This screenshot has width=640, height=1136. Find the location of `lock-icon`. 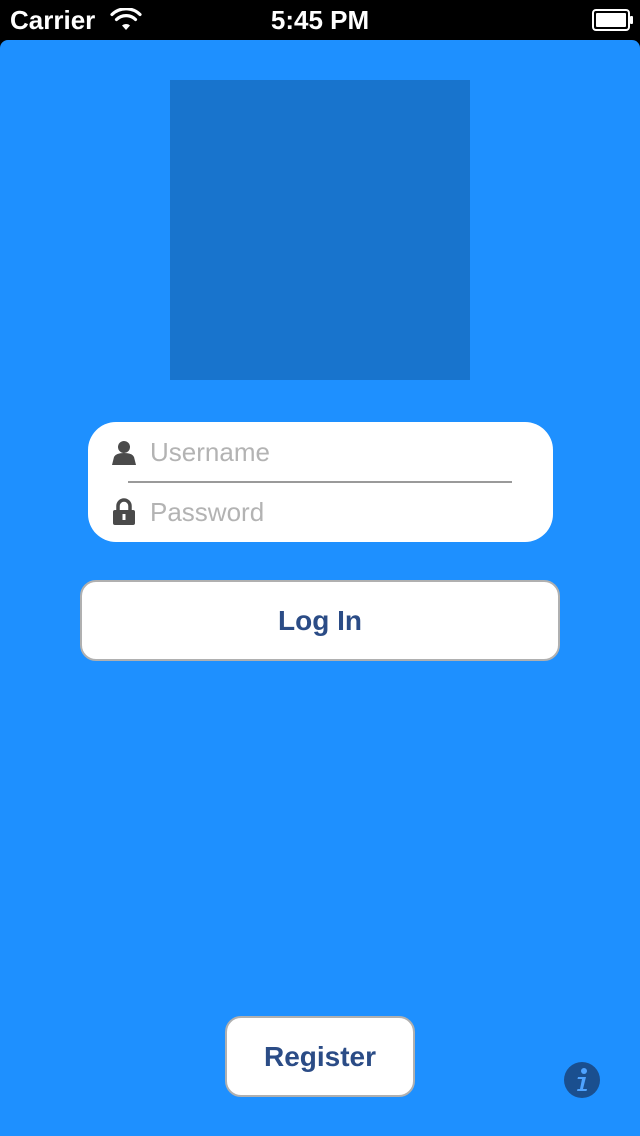

lock-icon is located at coordinates (124, 511).